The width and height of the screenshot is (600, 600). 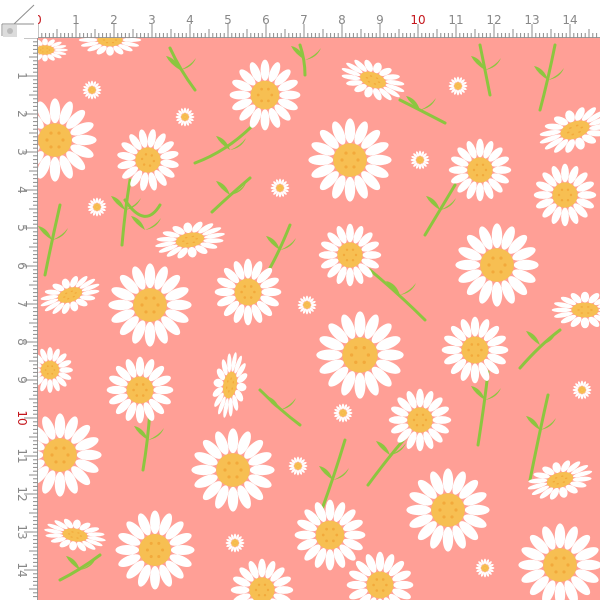 I want to click on ruler-corner, so click(x=19, y=19).